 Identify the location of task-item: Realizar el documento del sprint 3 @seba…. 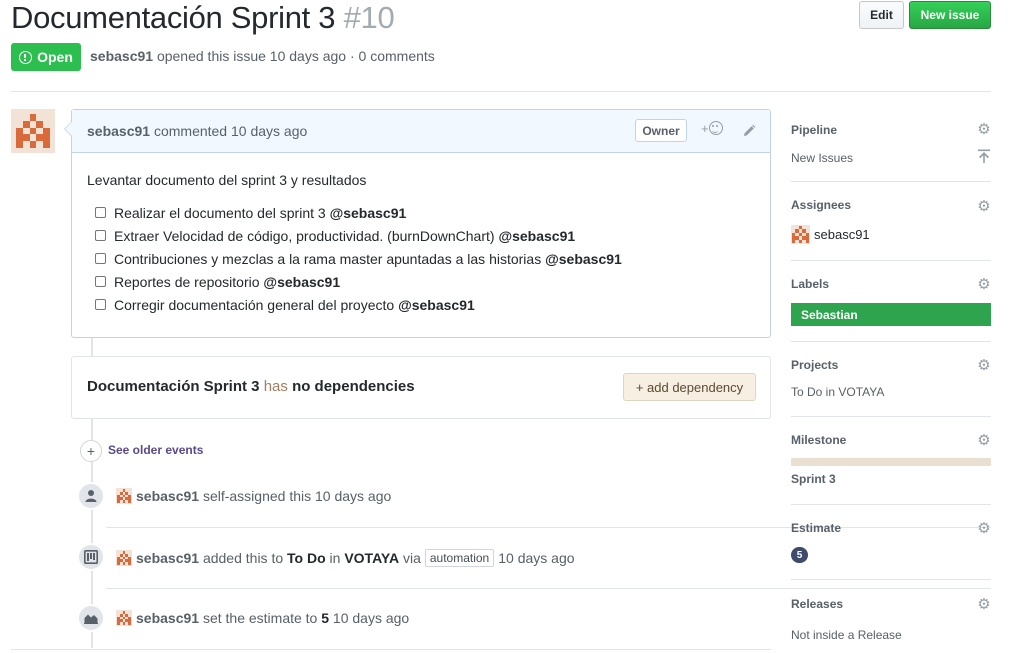
(421, 212).